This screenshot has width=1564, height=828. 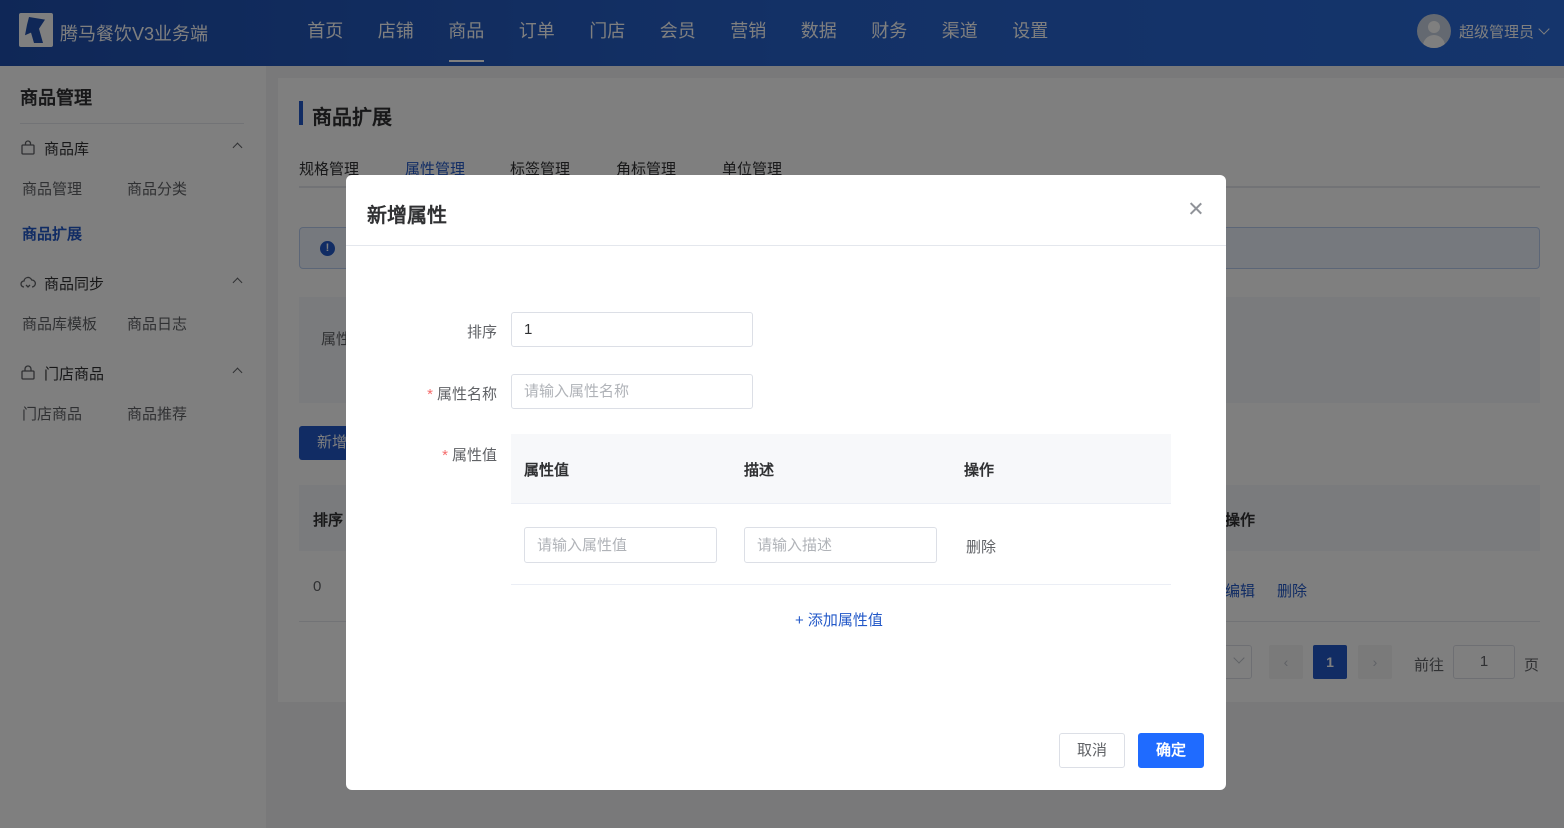 What do you see at coordinates (422, 454) in the screenshot?
I see `values-label: * 属性值` at bounding box center [422, 454].